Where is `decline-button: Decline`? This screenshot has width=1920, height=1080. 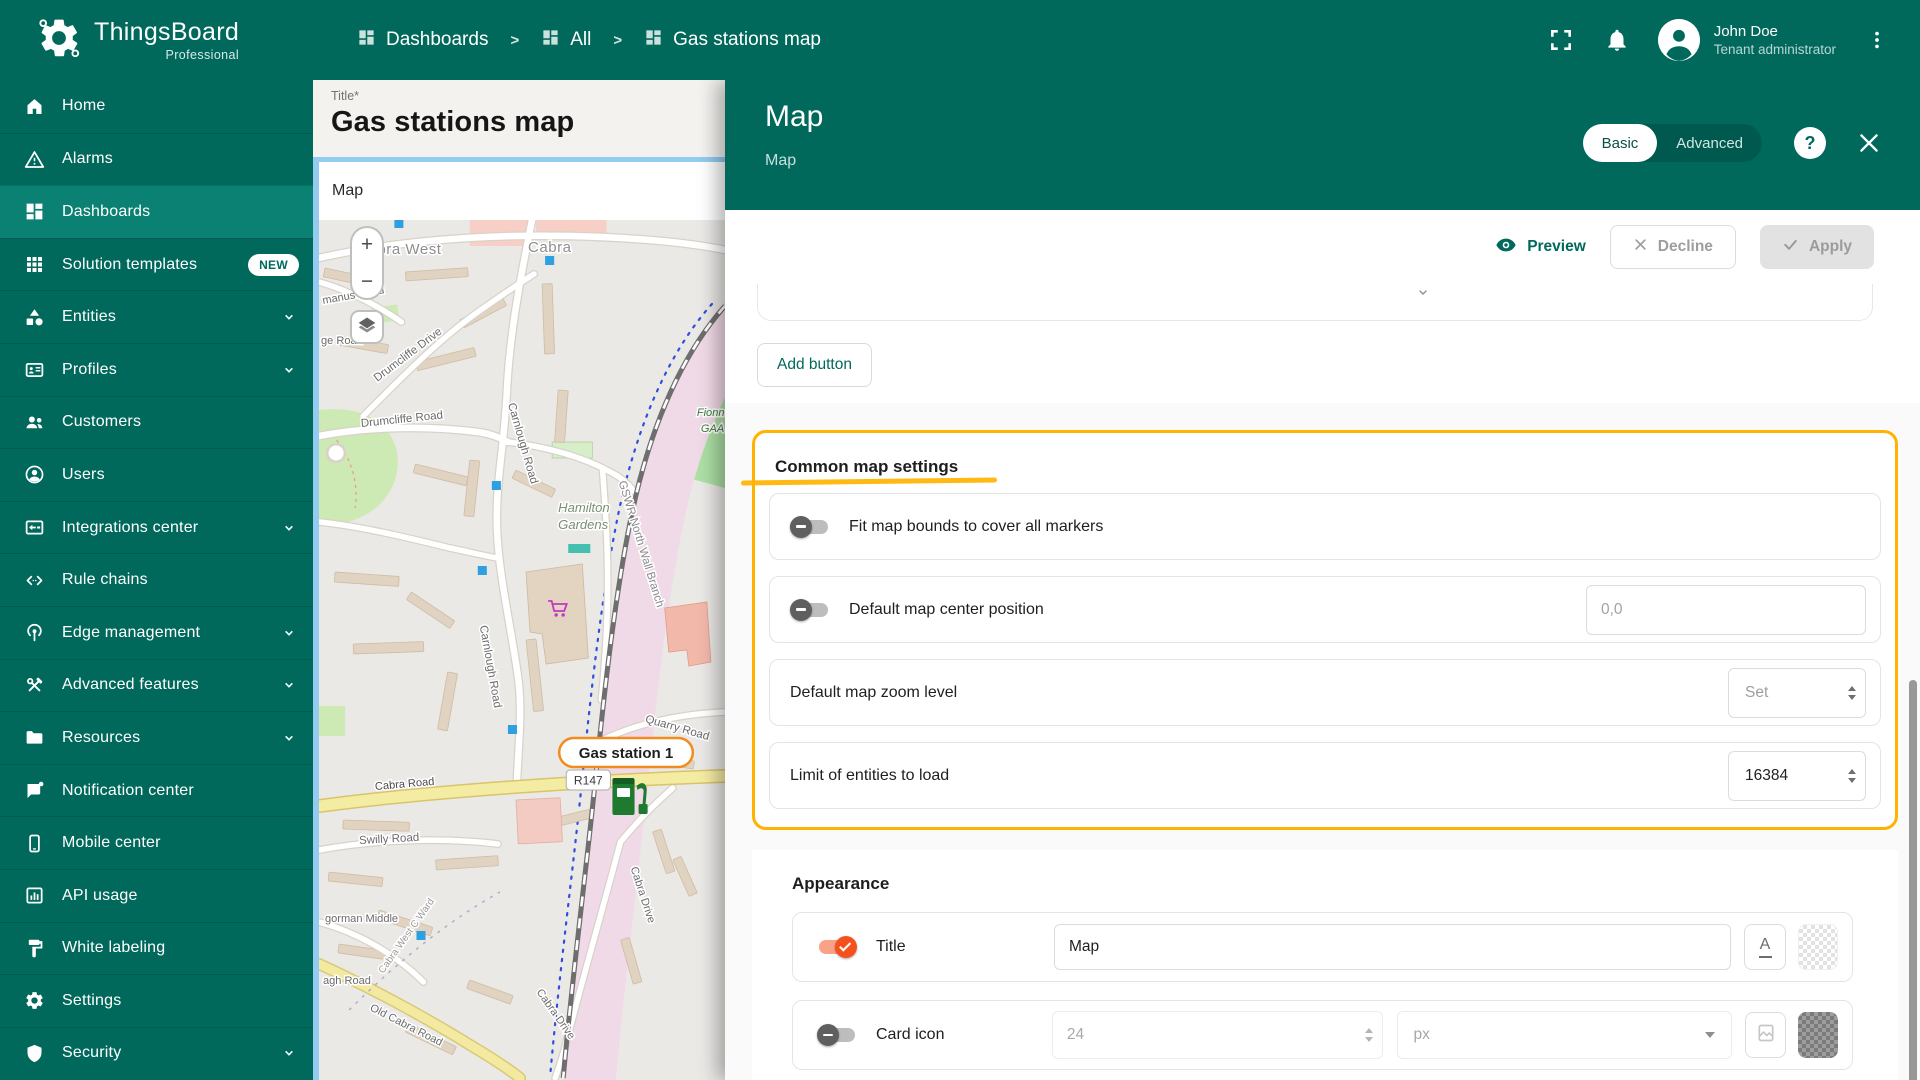 decline-button: Decline is located at coordinates (1672, 247).